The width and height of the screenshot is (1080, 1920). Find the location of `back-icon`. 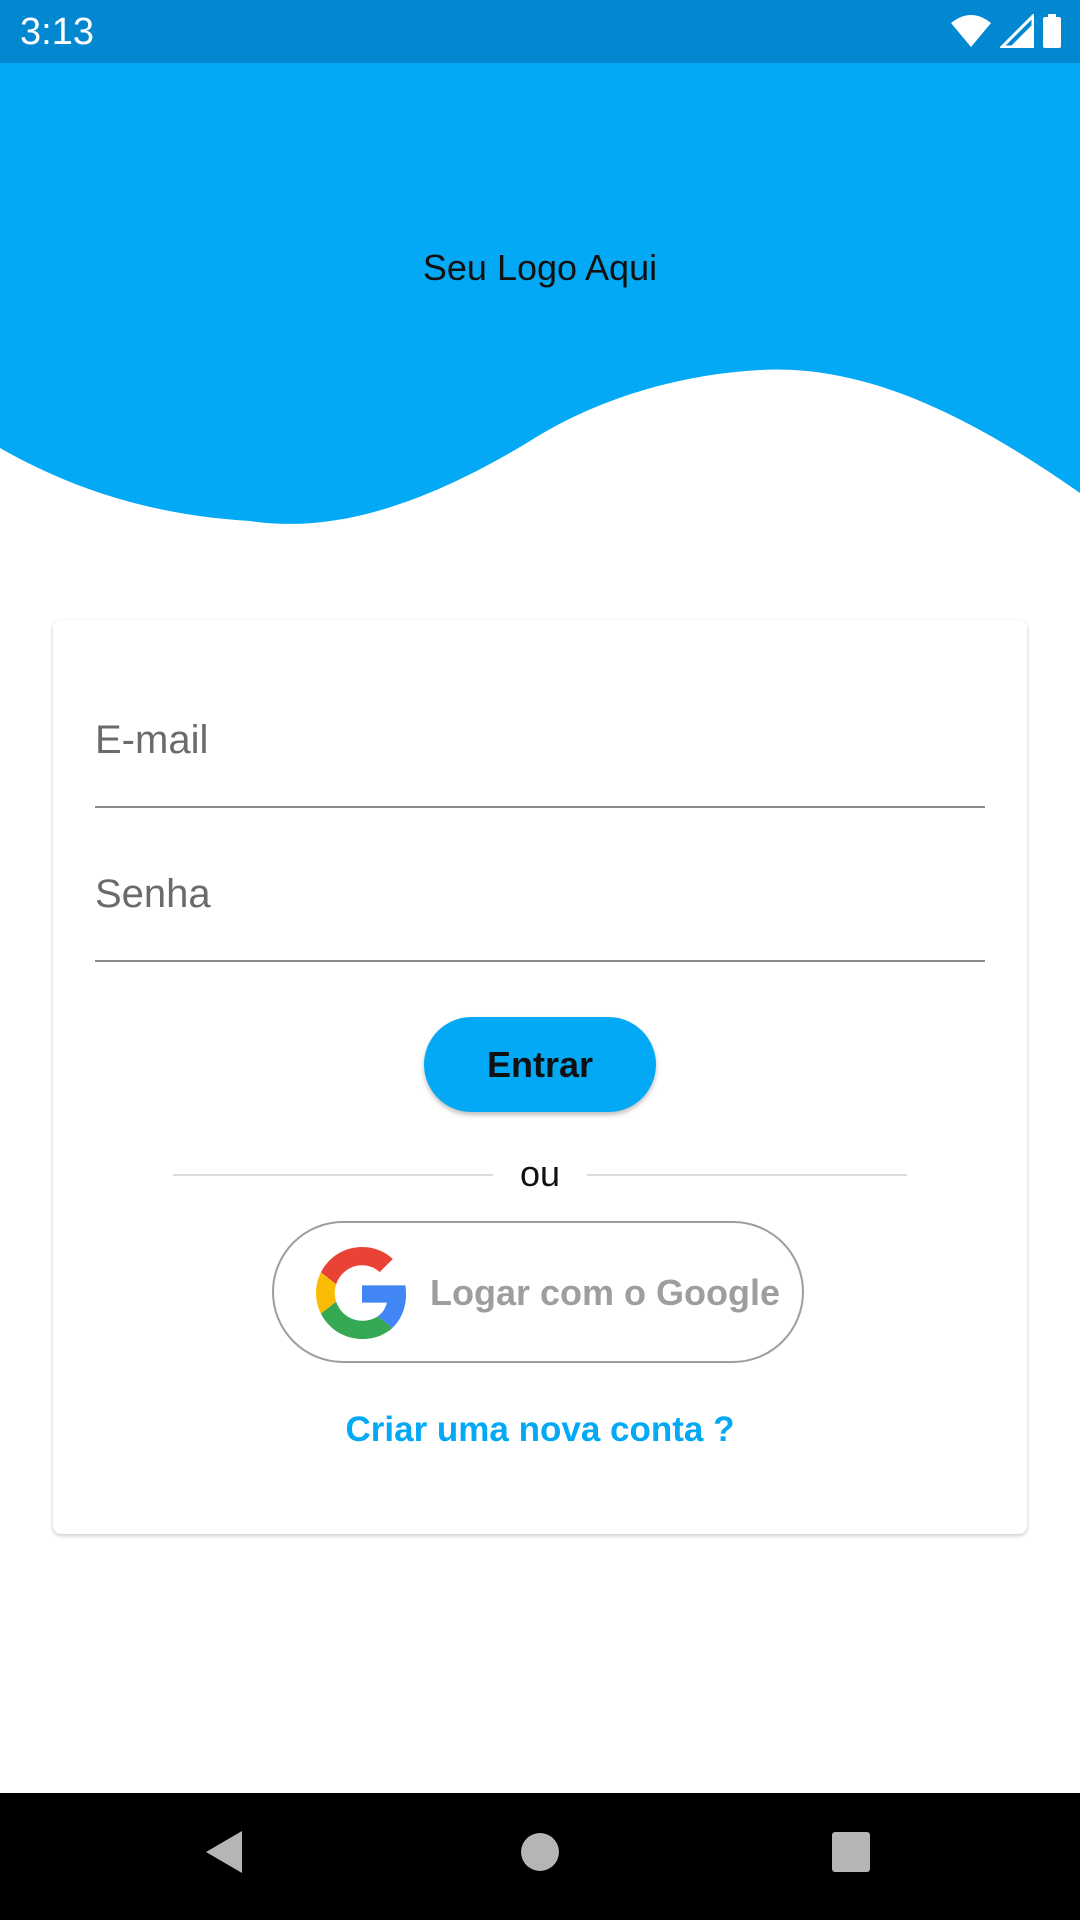

back-icon is located at coordinates (224, 1852).